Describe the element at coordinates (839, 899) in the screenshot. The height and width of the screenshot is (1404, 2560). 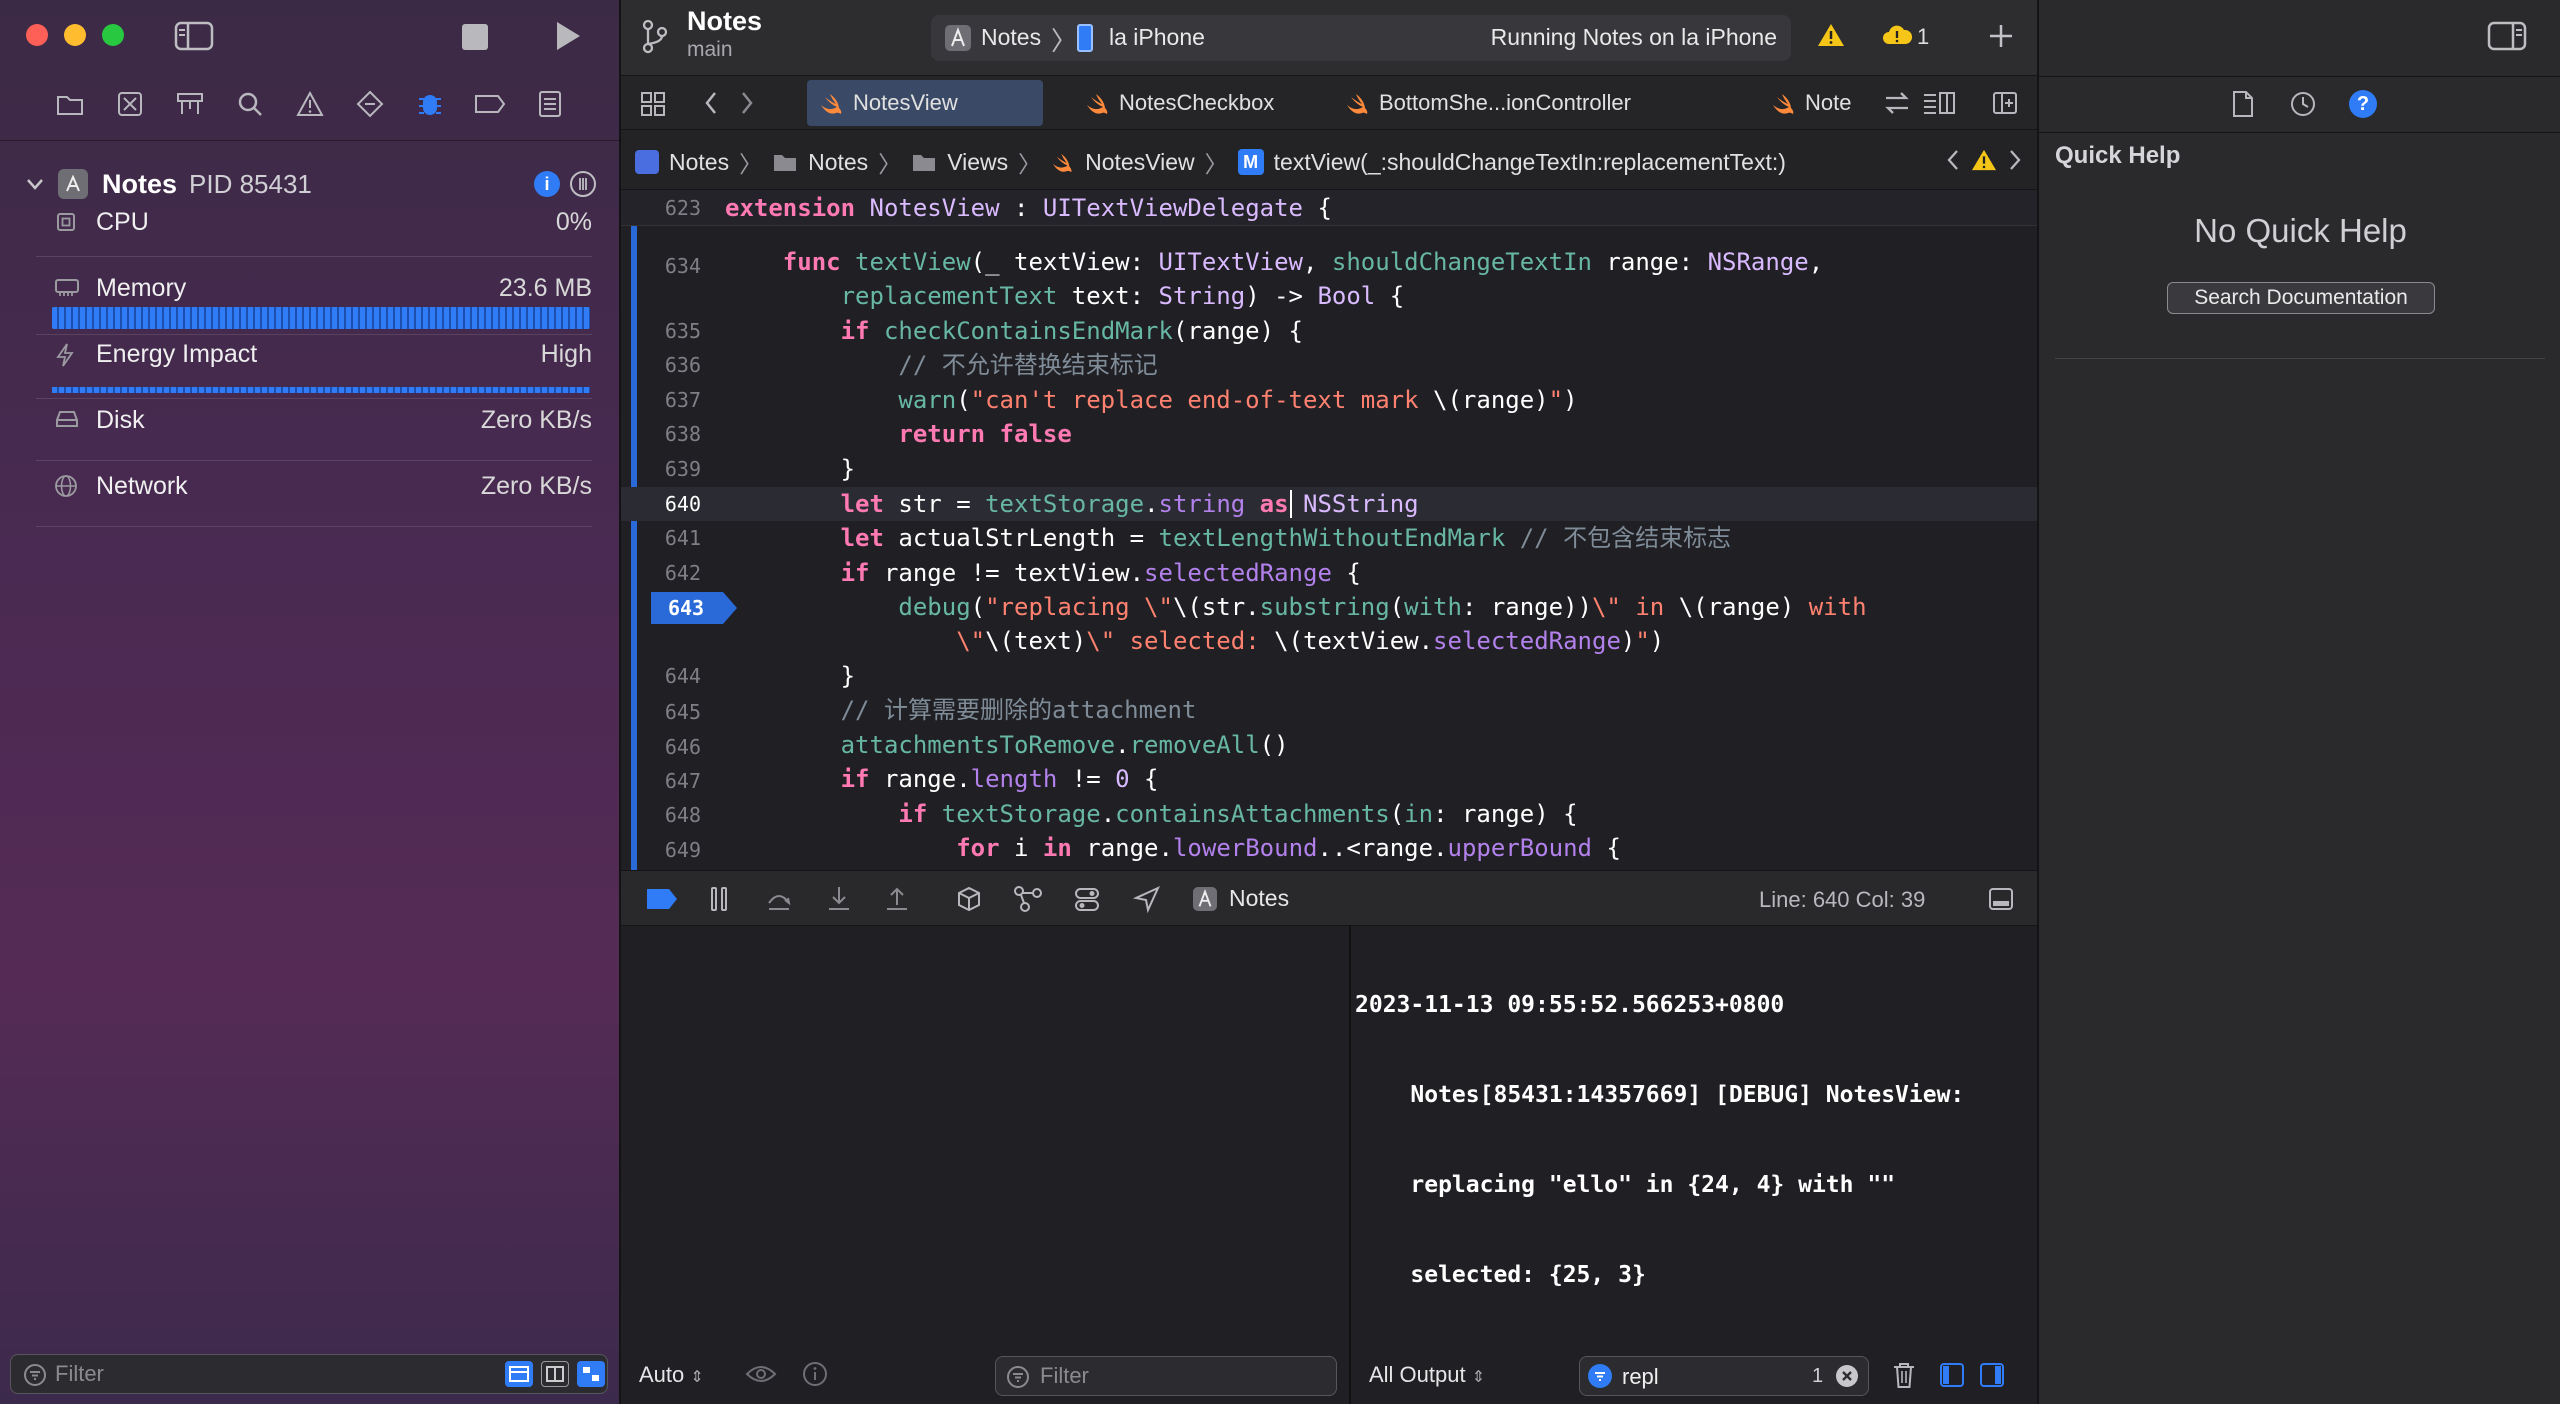
I see `step-into-icon` at that location.